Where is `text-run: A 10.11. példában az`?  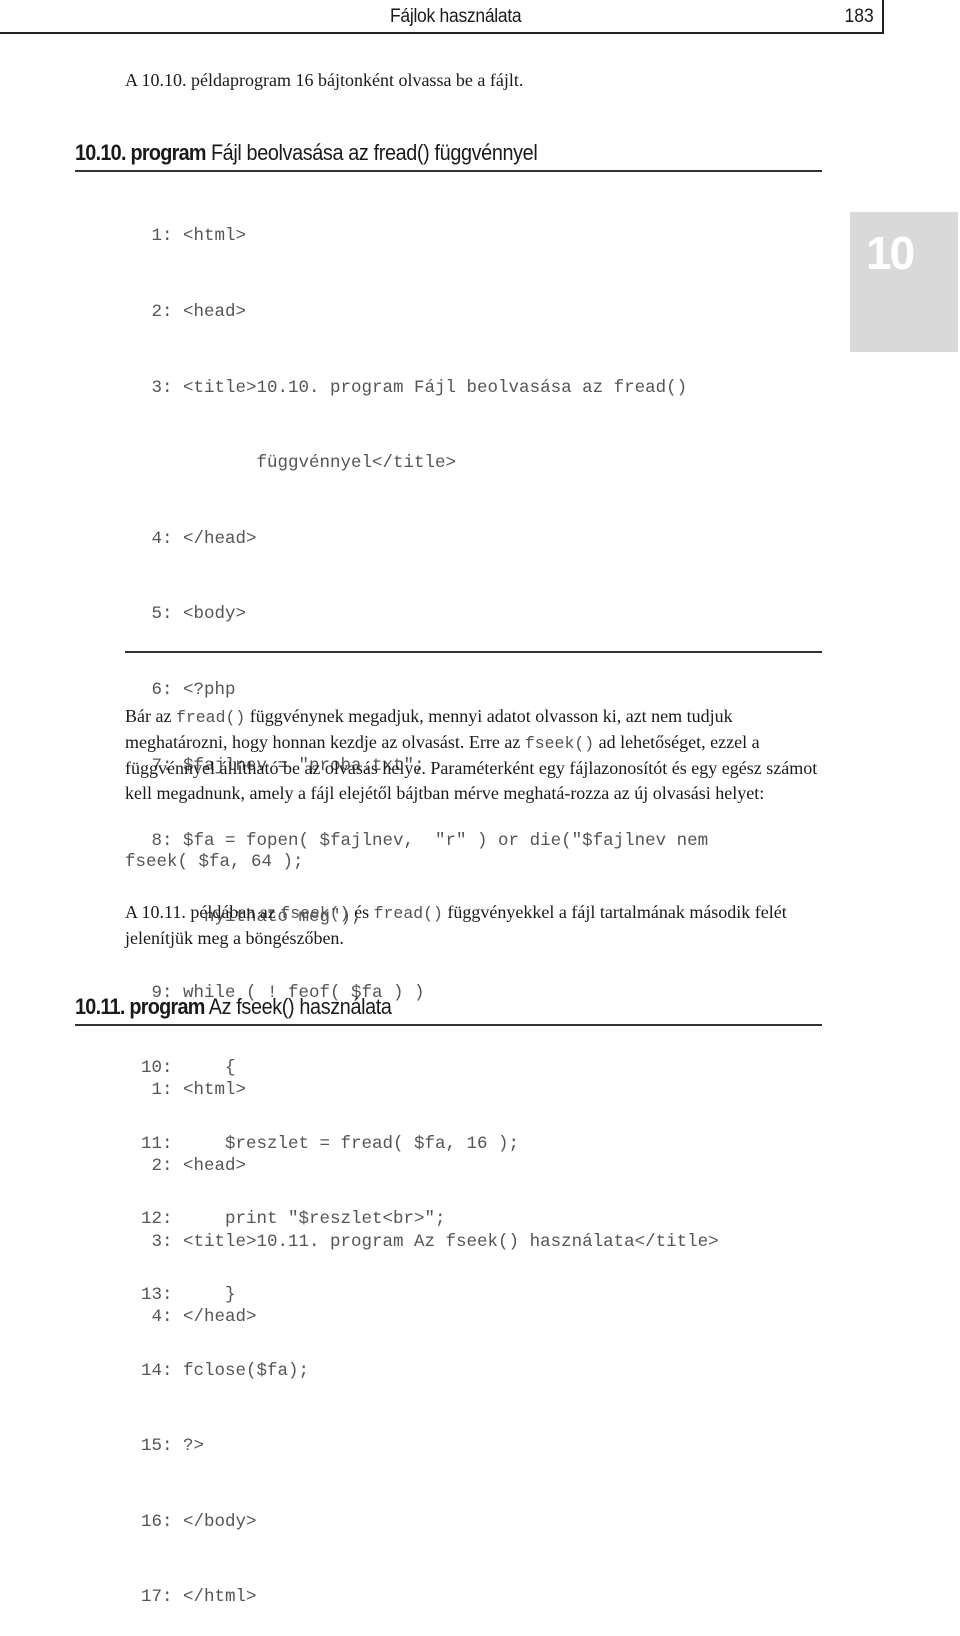
text-run: A 10.11. példában az is located at coordinates (203, 912).